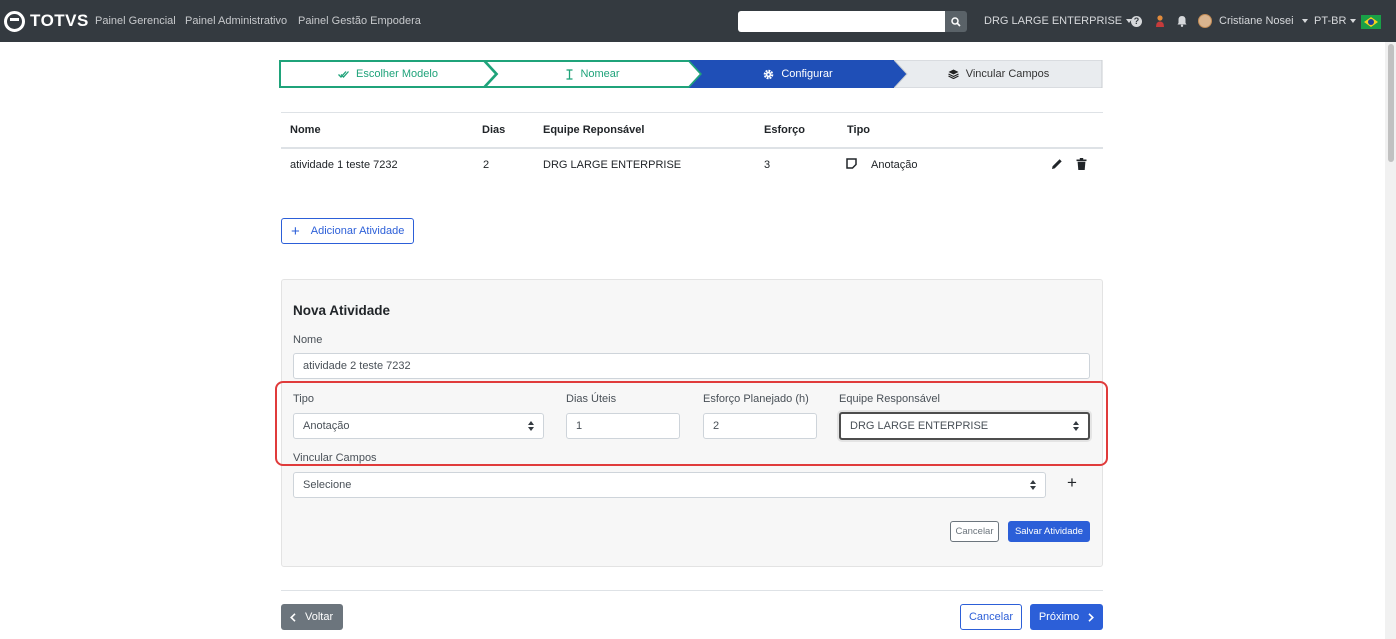 The width and height of the screenshot is (1396, 639). What do you see at coordinates (1391, 103) in the screenshot?
I see `scrollbar-thumb` at bounding box center [1391, 103].